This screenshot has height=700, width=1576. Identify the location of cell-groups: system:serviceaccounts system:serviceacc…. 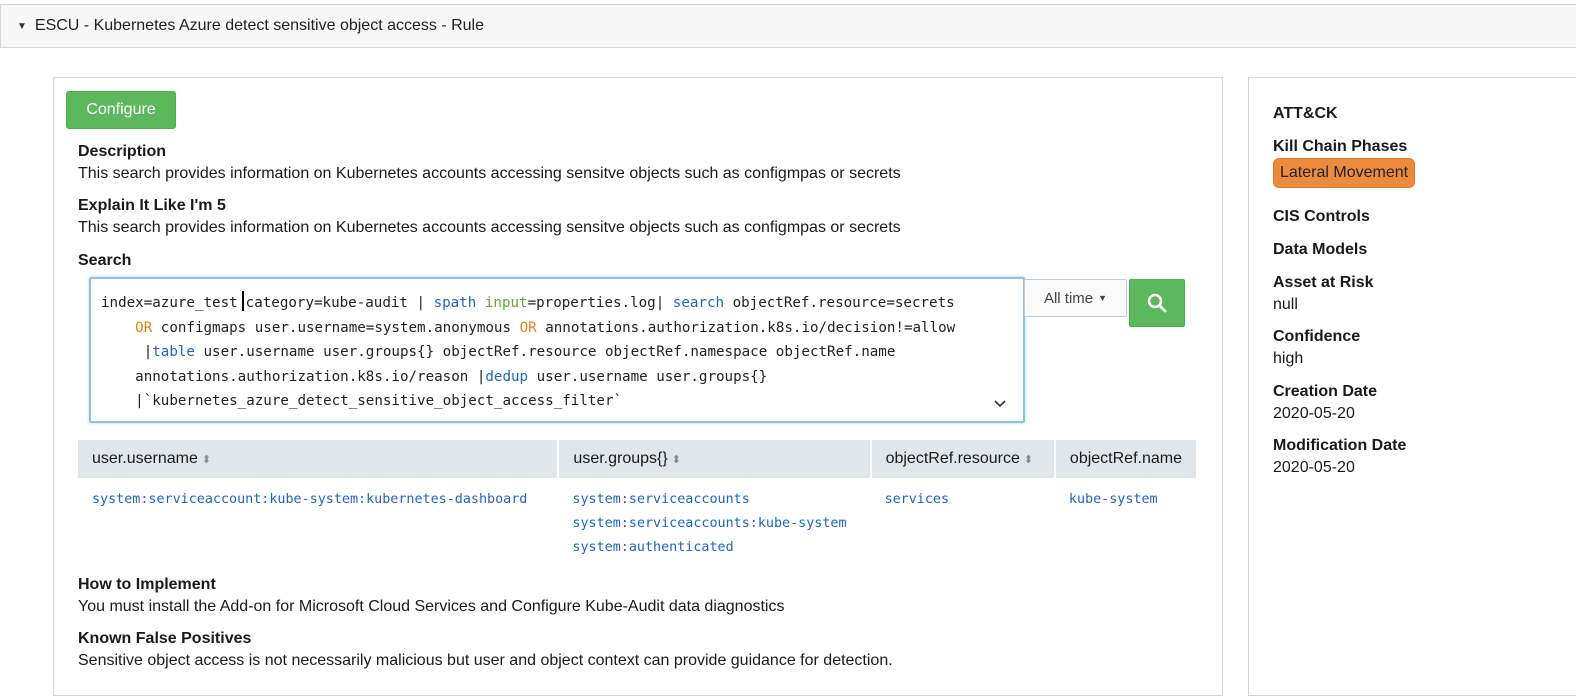
(714, 519).